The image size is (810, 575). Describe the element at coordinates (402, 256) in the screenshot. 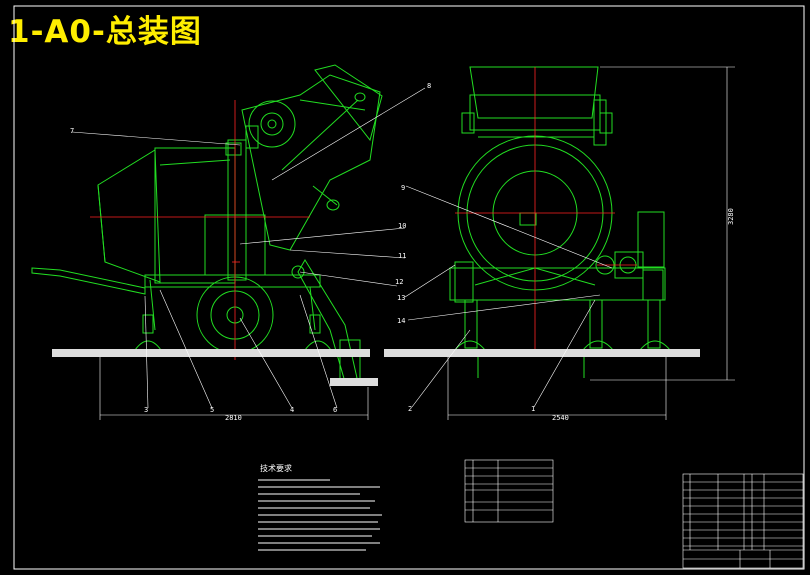

I see `callout-11: 11` at that location.